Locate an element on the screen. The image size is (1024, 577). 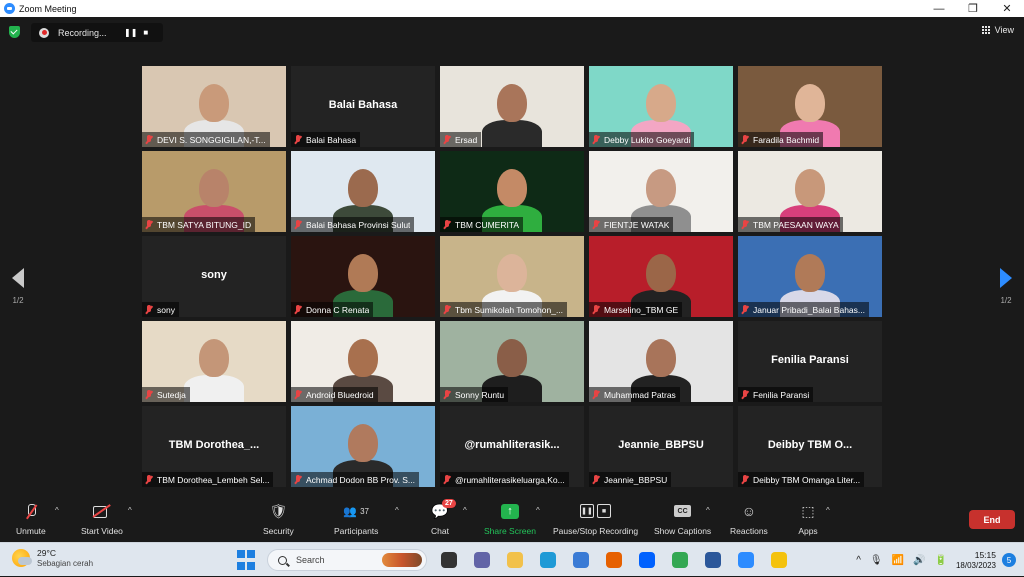
notification-count-badge: 5 is located at coordinates (1009, 560).